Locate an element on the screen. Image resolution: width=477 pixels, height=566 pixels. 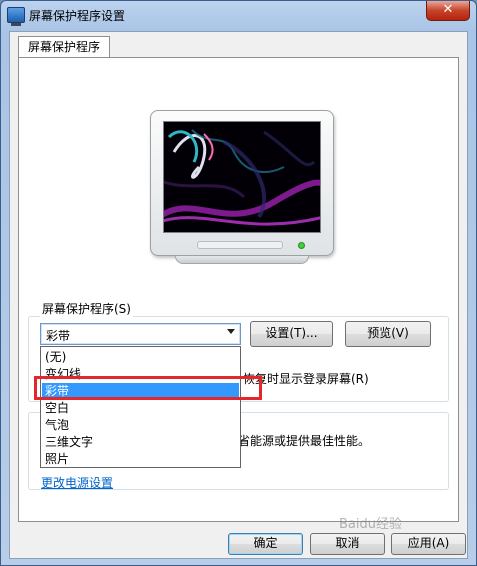
screensaver-preview-screen is located at coordinates (242, 177).